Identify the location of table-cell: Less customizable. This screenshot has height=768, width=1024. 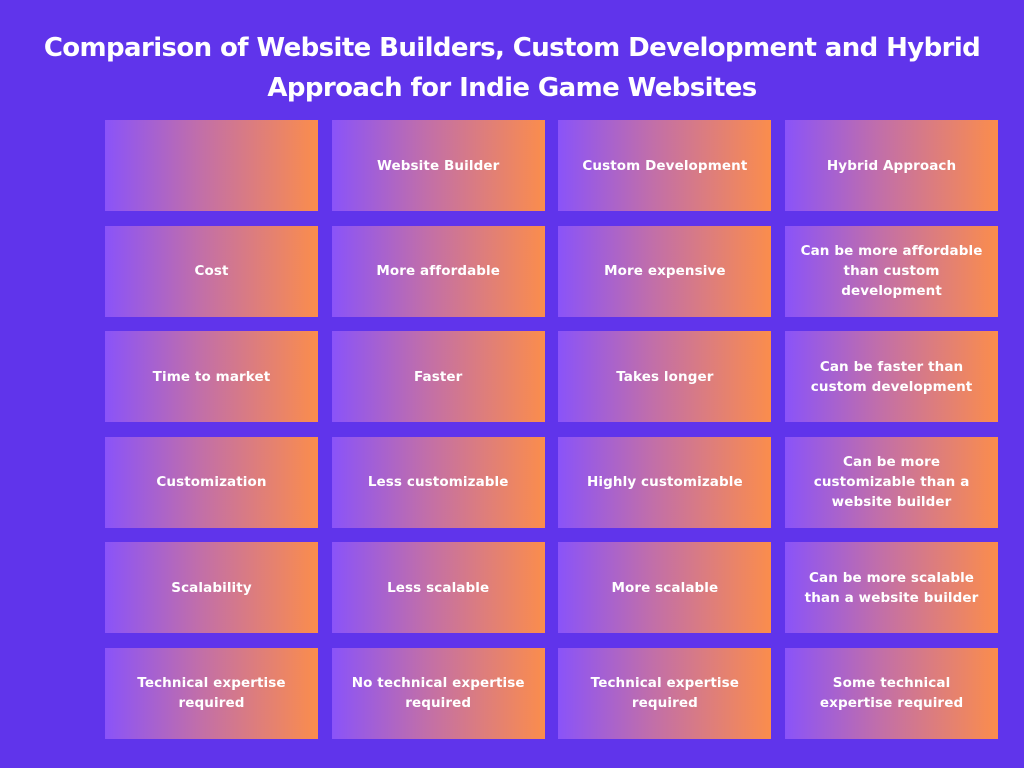
(438, 482).